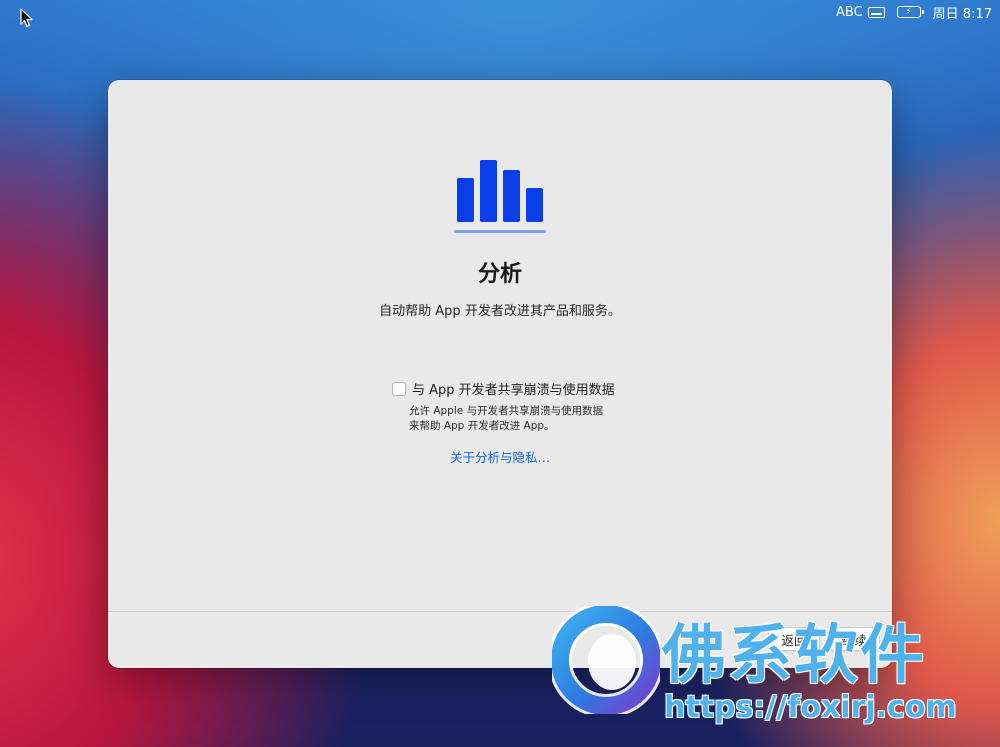 This screenshot has height=747, width=1000. I want to click on input-source-label: ABC, so click(849, 12).